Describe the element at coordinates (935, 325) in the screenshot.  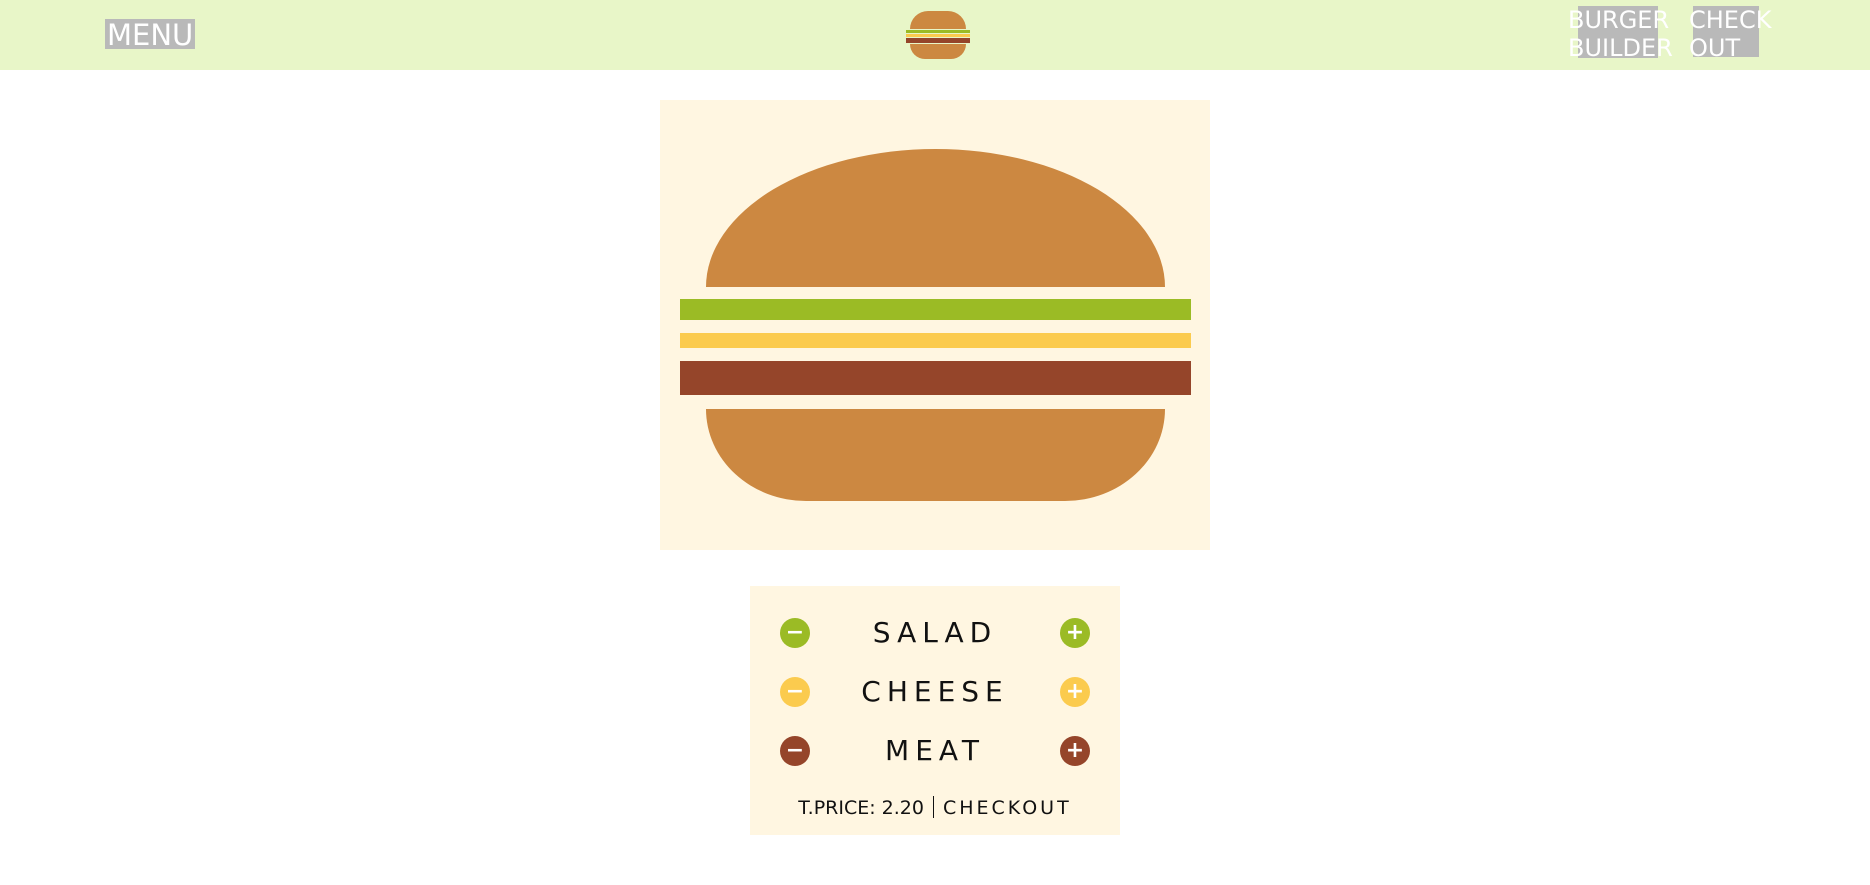
I see `burger-preview` at that location.